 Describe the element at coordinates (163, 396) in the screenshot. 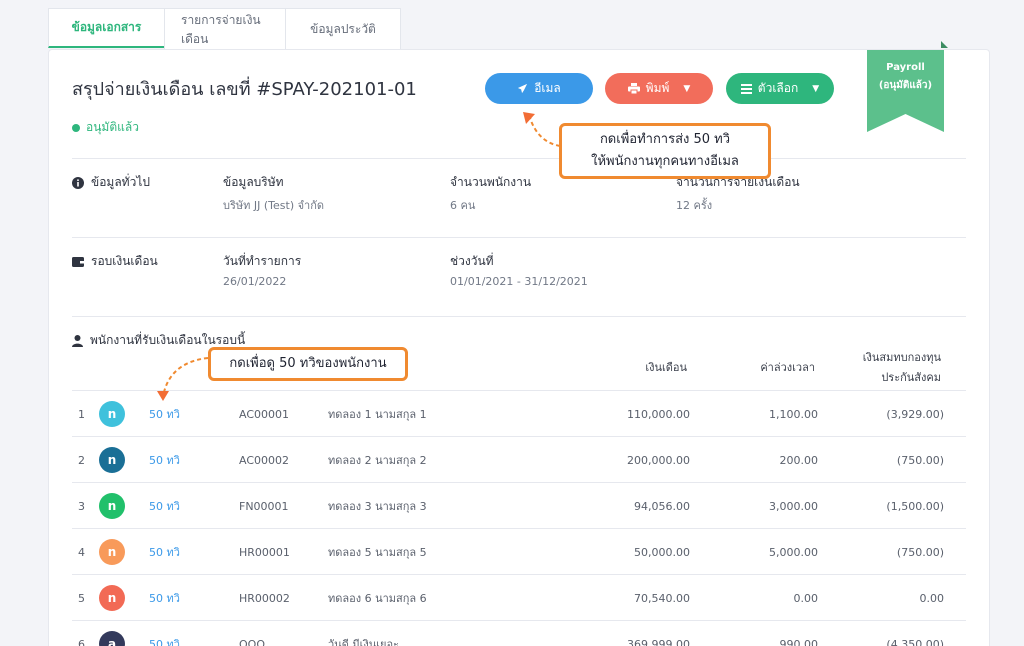

I see `view-callout-arrowhead` at that location.